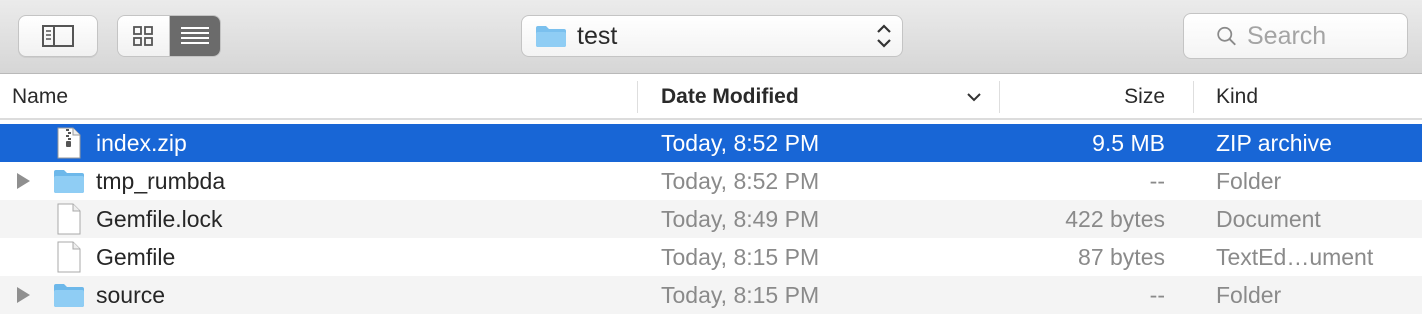 The height and width of the screenshot is (320, 1422). I want to click on file-name: index.zip, so click(141, 142).